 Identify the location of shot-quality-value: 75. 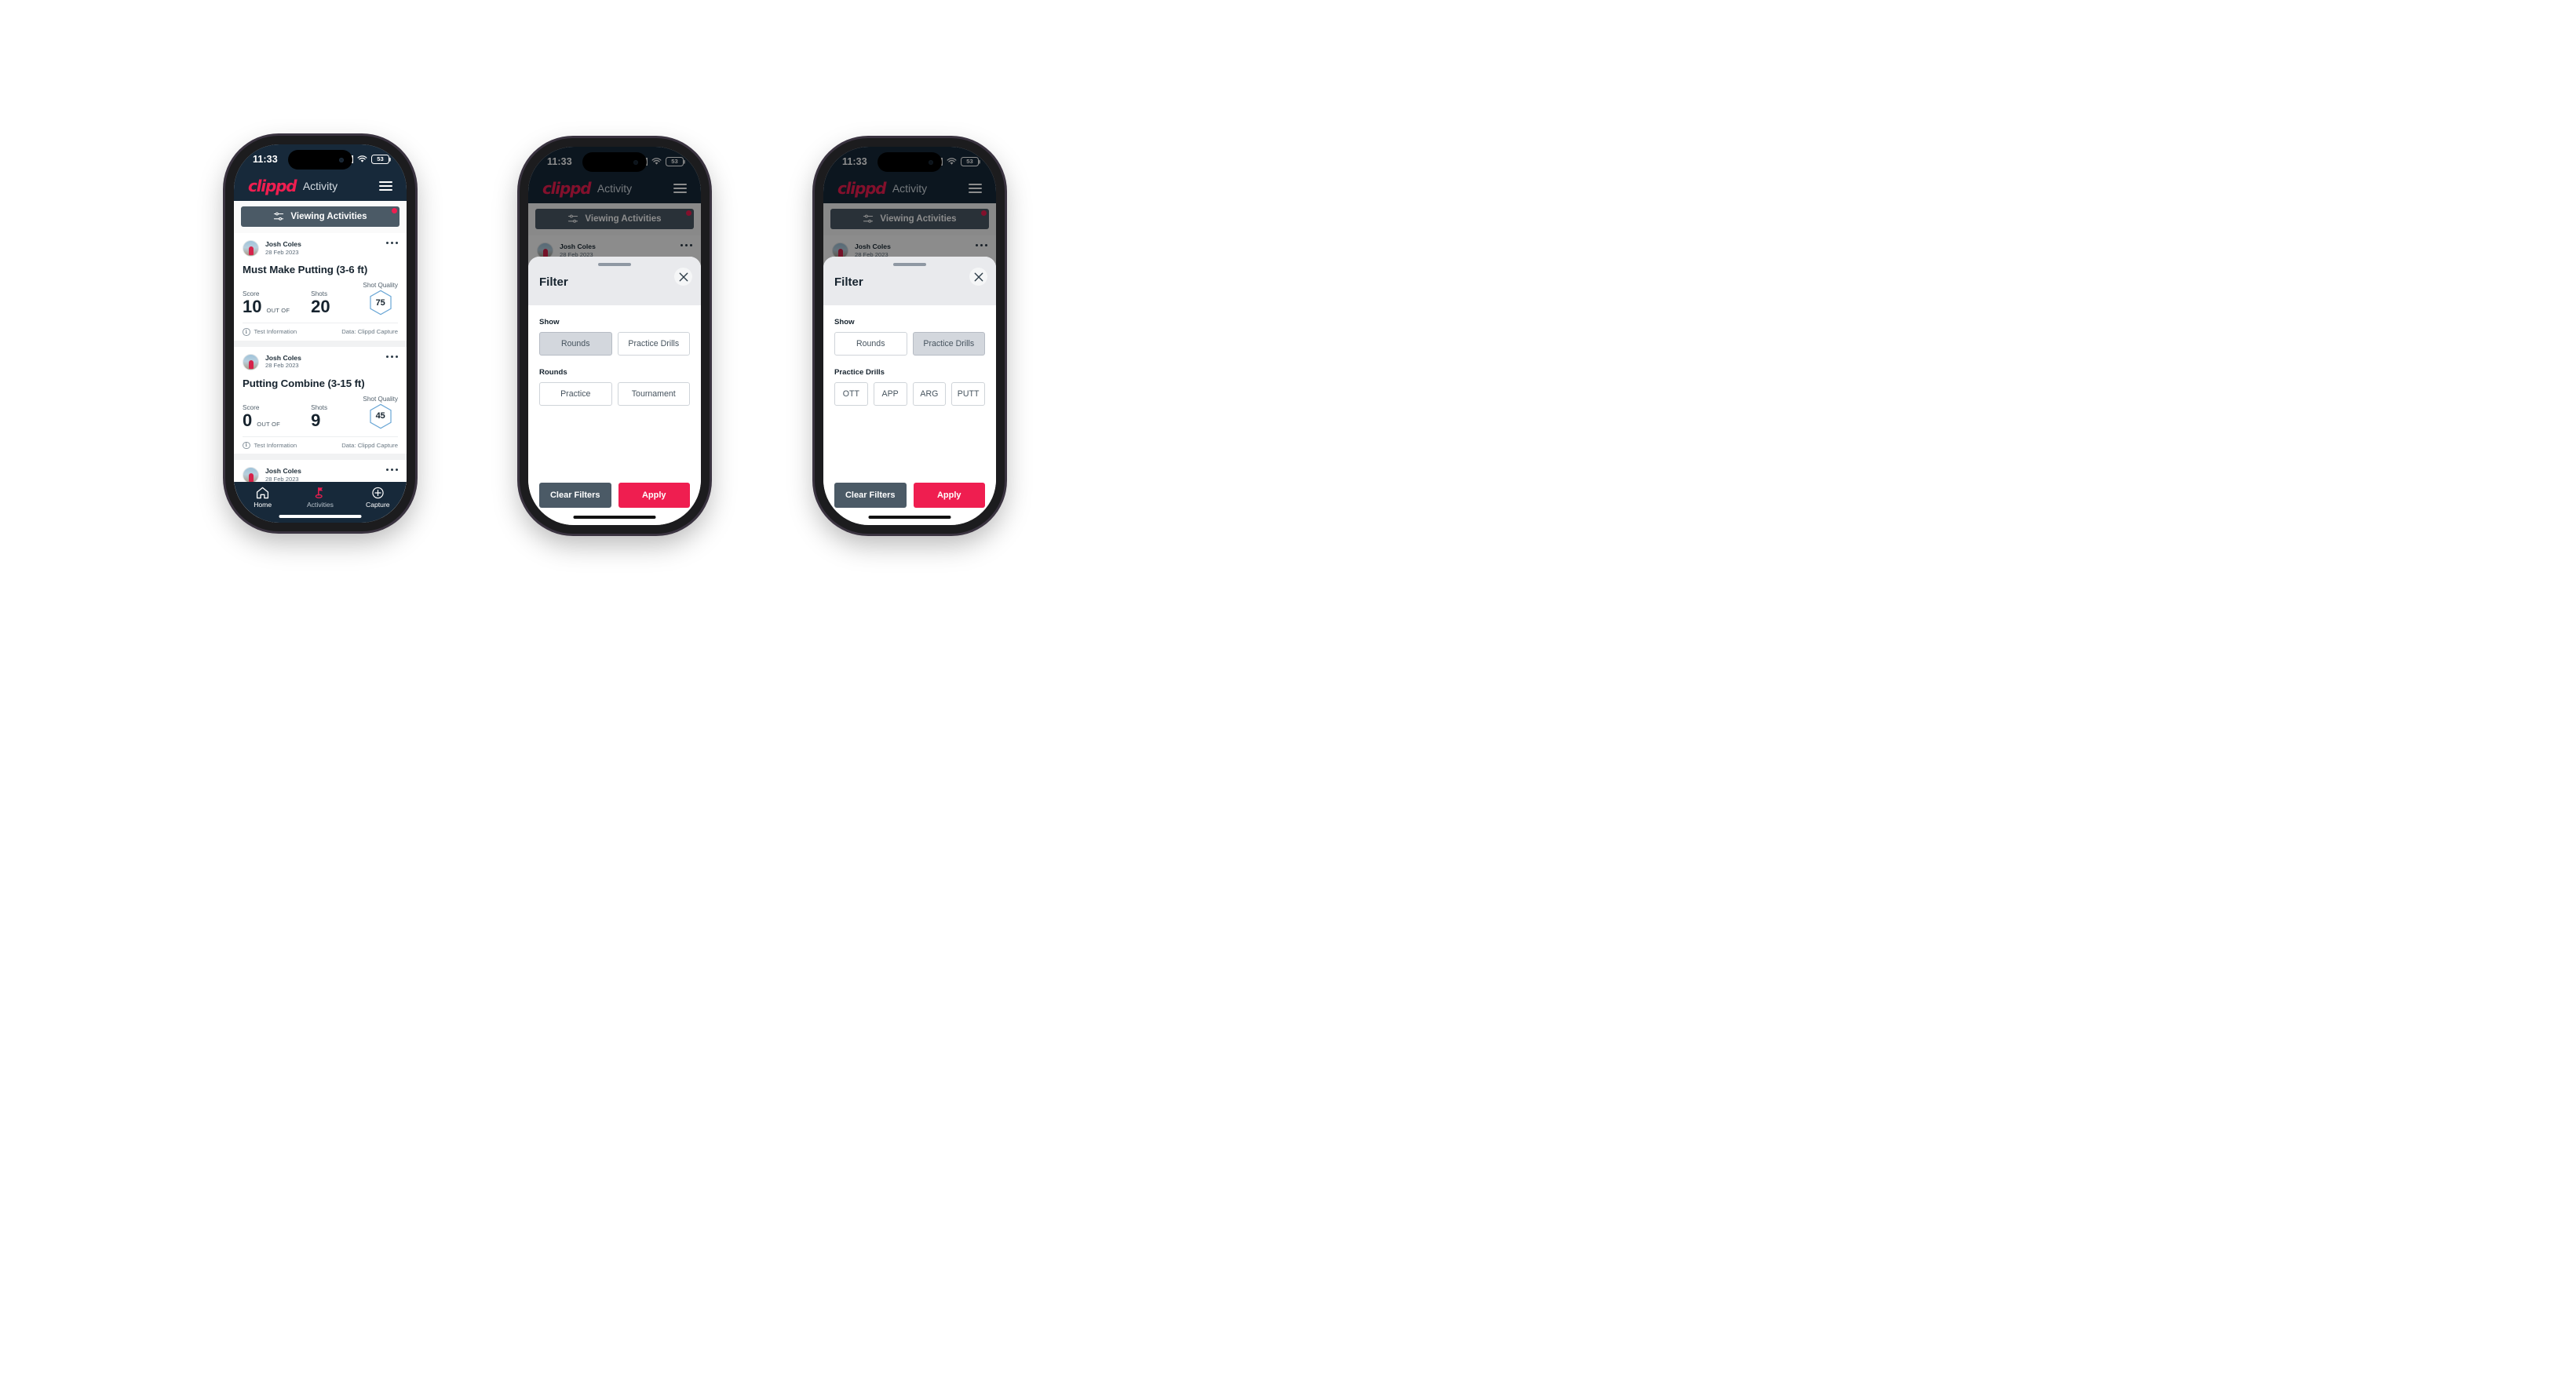
(380, 302).